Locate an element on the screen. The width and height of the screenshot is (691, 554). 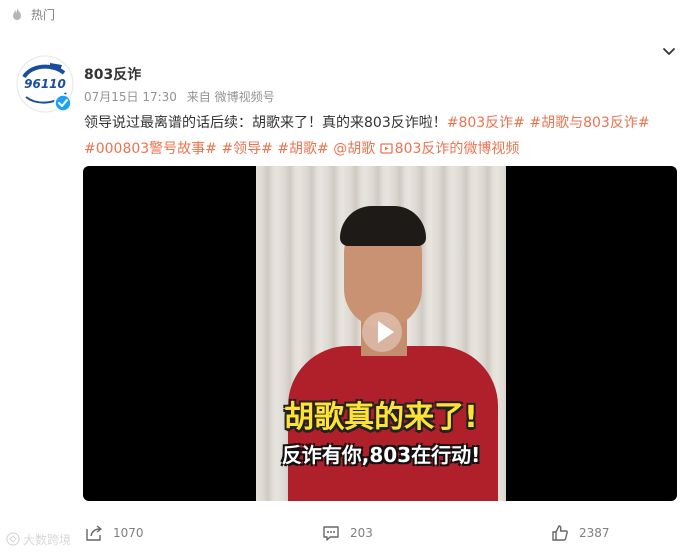
post-meta: 07月15日 17:30 来自 微博视频号 is located at coordinates (182, 96).